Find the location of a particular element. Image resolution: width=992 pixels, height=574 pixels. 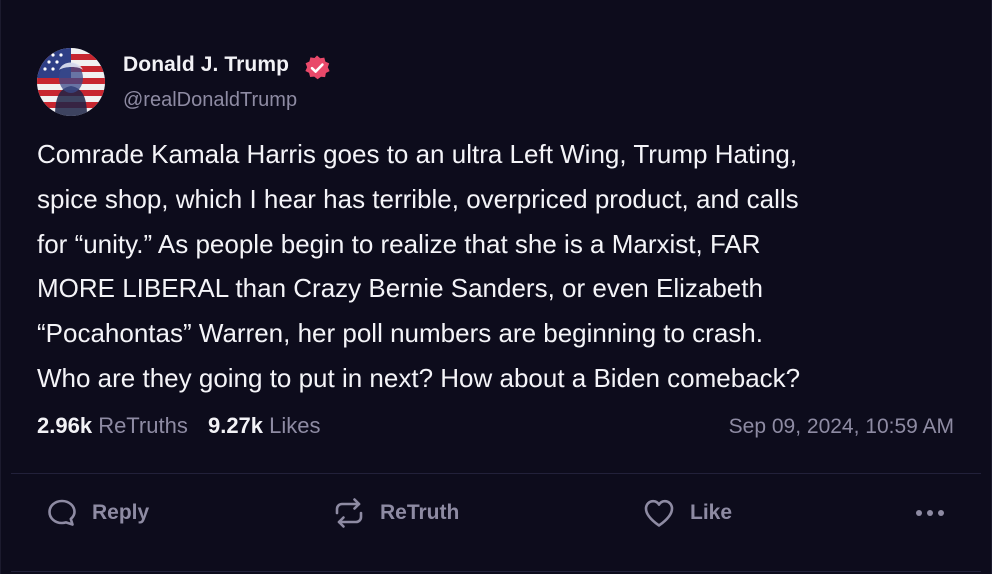

bottom-divider is located at coordinates (496, 571).